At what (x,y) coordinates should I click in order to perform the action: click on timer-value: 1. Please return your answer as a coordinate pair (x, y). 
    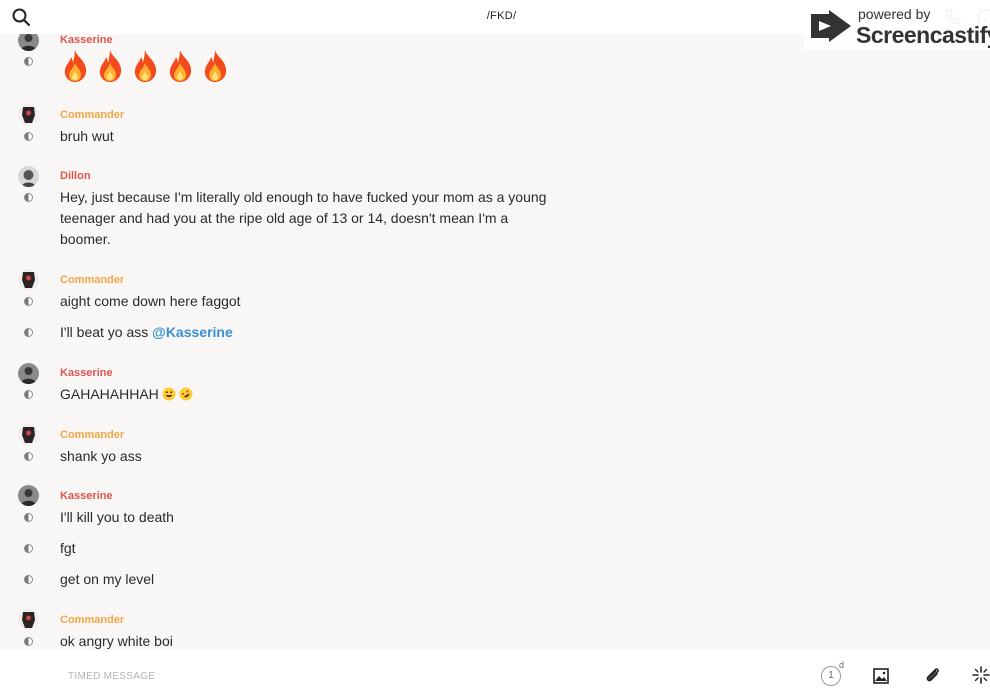
    Looking at the image, I should click on (831, 676).